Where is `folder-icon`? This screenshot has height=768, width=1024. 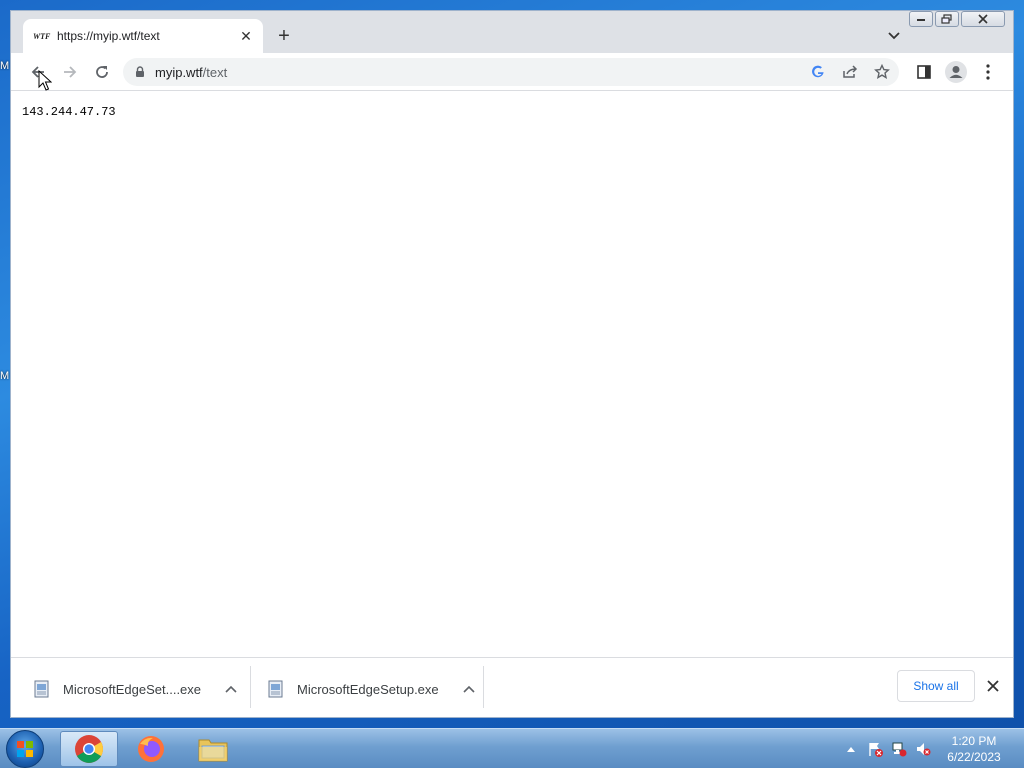 folder-icon is located at coordinates (213, 750).